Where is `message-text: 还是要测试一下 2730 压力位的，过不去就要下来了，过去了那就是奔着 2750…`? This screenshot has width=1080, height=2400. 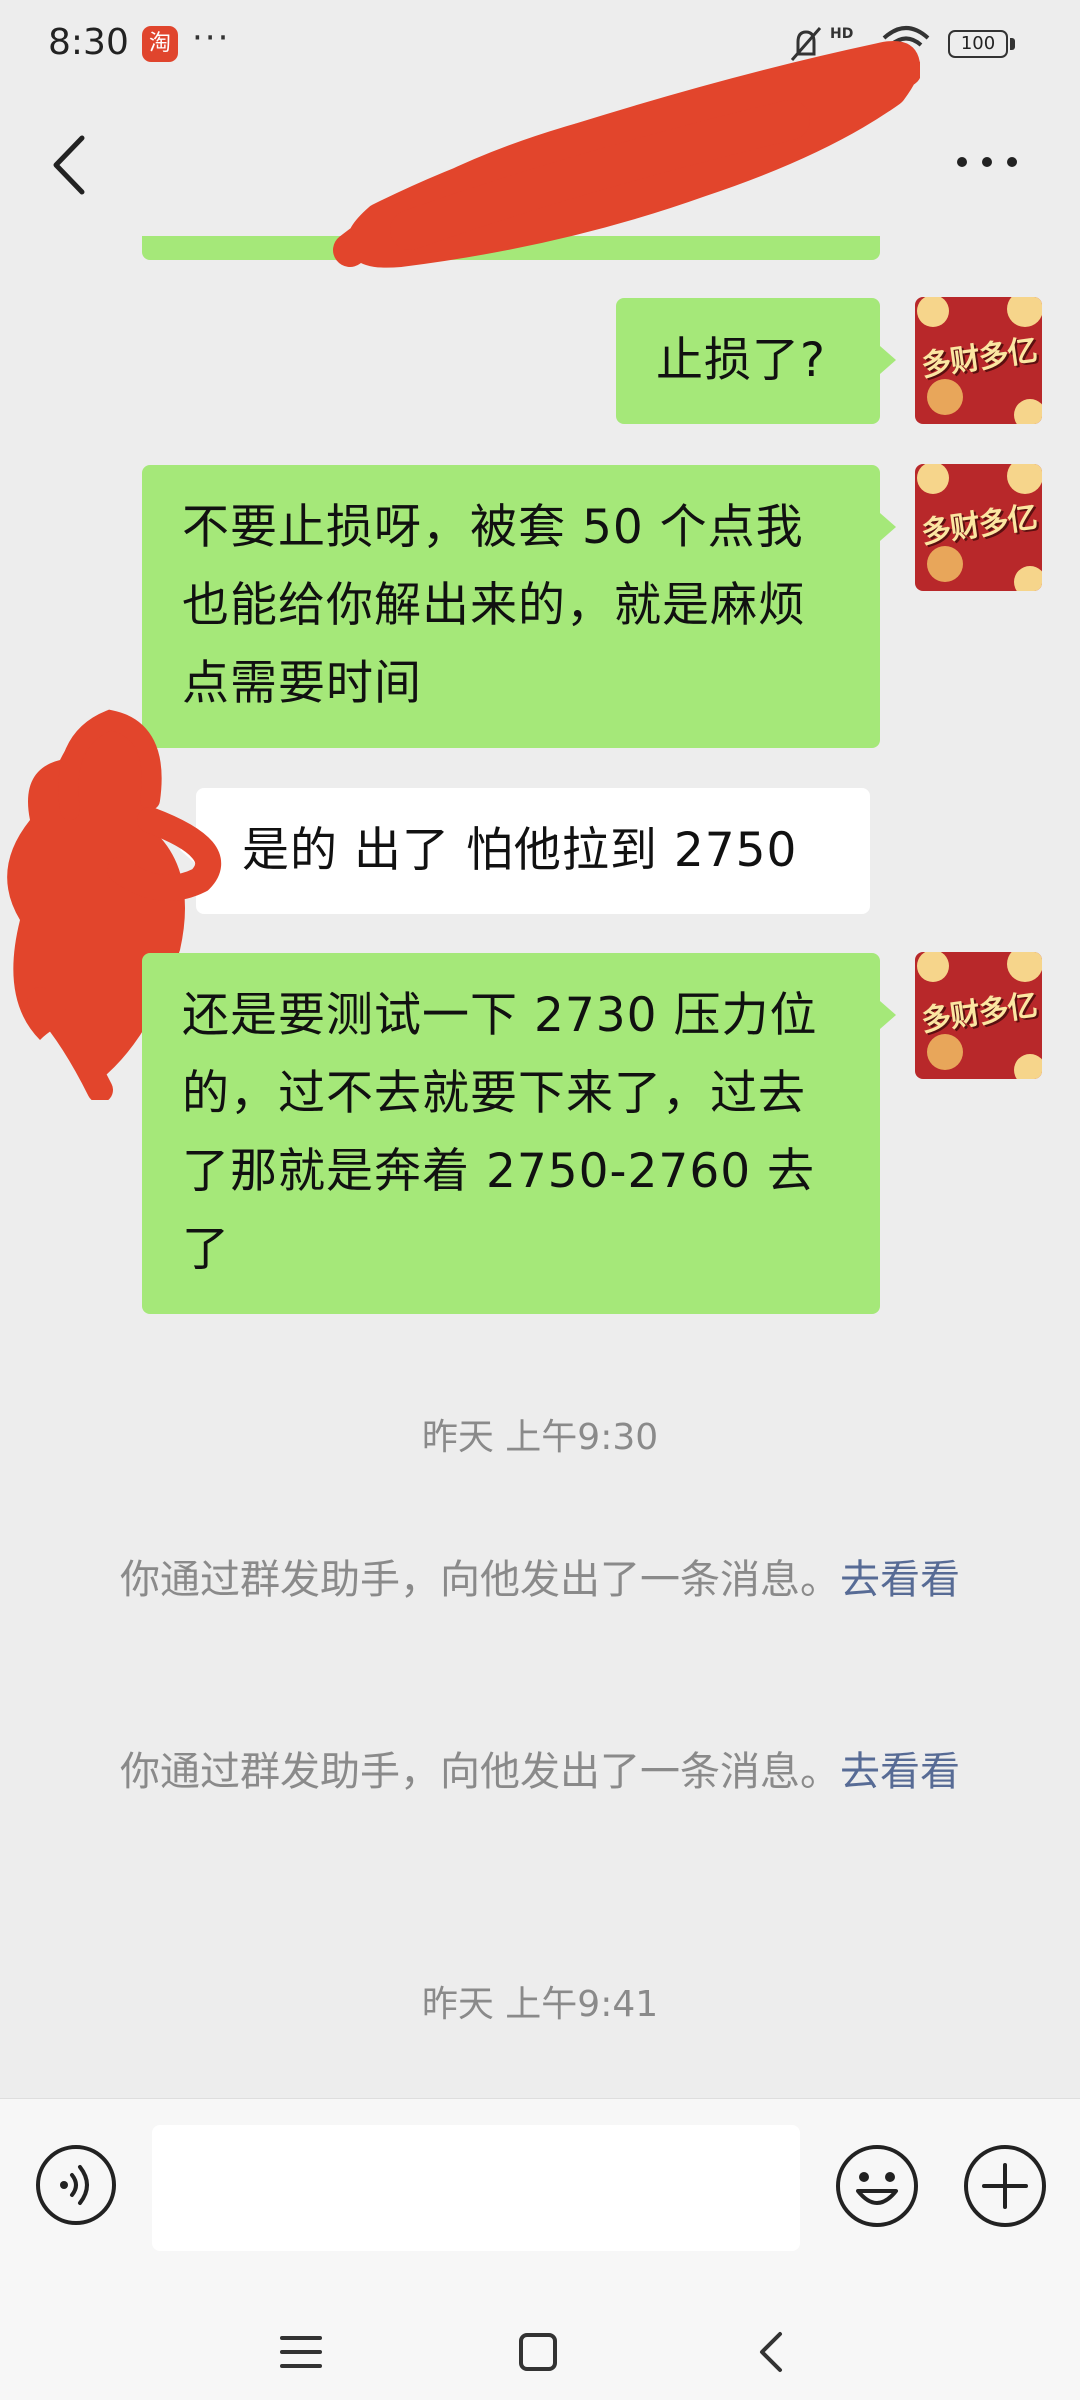
message-text: 还是要测试一下 2730 压力位的，过不去就要下来了，过去了那就是奔着 2750… is located at coordinates (500, 1132).